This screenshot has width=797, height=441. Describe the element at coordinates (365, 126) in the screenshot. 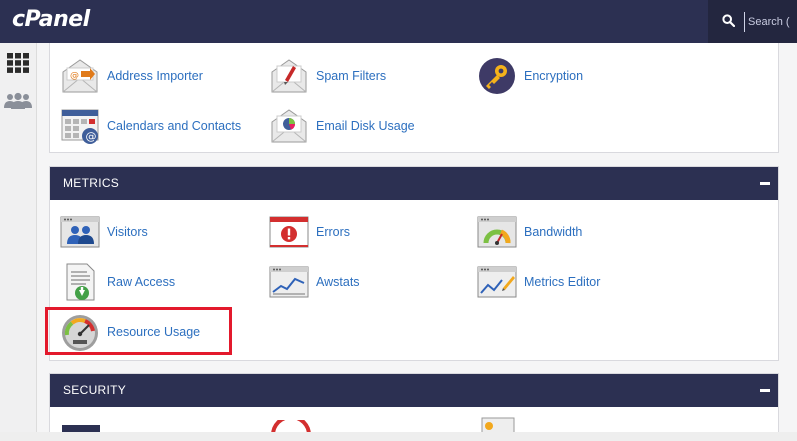

I see `email-disk-usage-label: Email Disk Usage` at that location.